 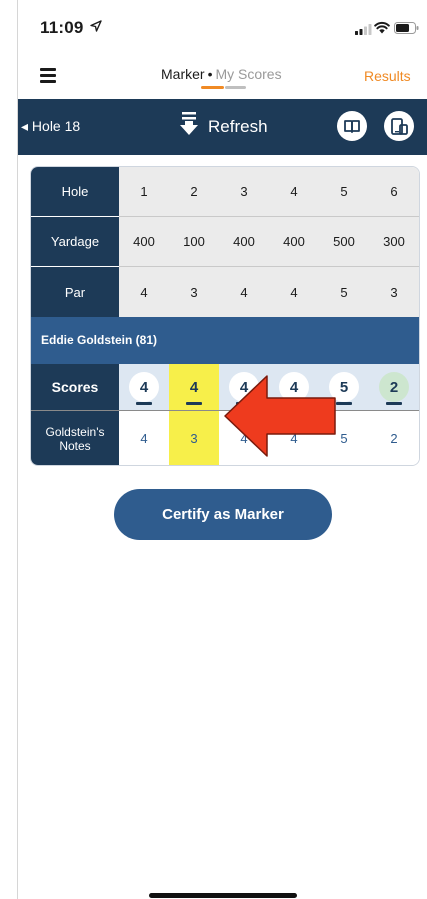 I want to click on device-bezel-left, so click(x=9, y=449).